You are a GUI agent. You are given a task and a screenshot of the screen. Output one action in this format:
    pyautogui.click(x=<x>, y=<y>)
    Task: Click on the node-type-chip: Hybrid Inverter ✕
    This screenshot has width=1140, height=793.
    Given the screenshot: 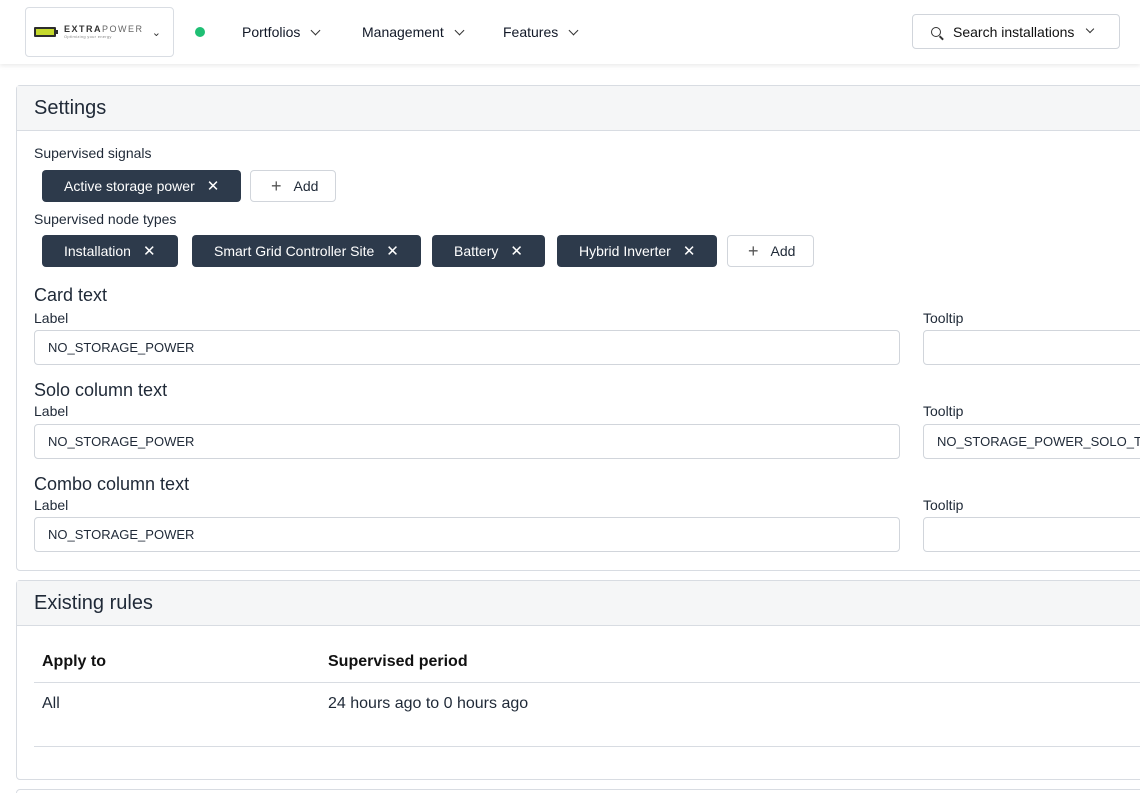 What is the action you would take?
    pyautogui.click(x=637, y=251)
    